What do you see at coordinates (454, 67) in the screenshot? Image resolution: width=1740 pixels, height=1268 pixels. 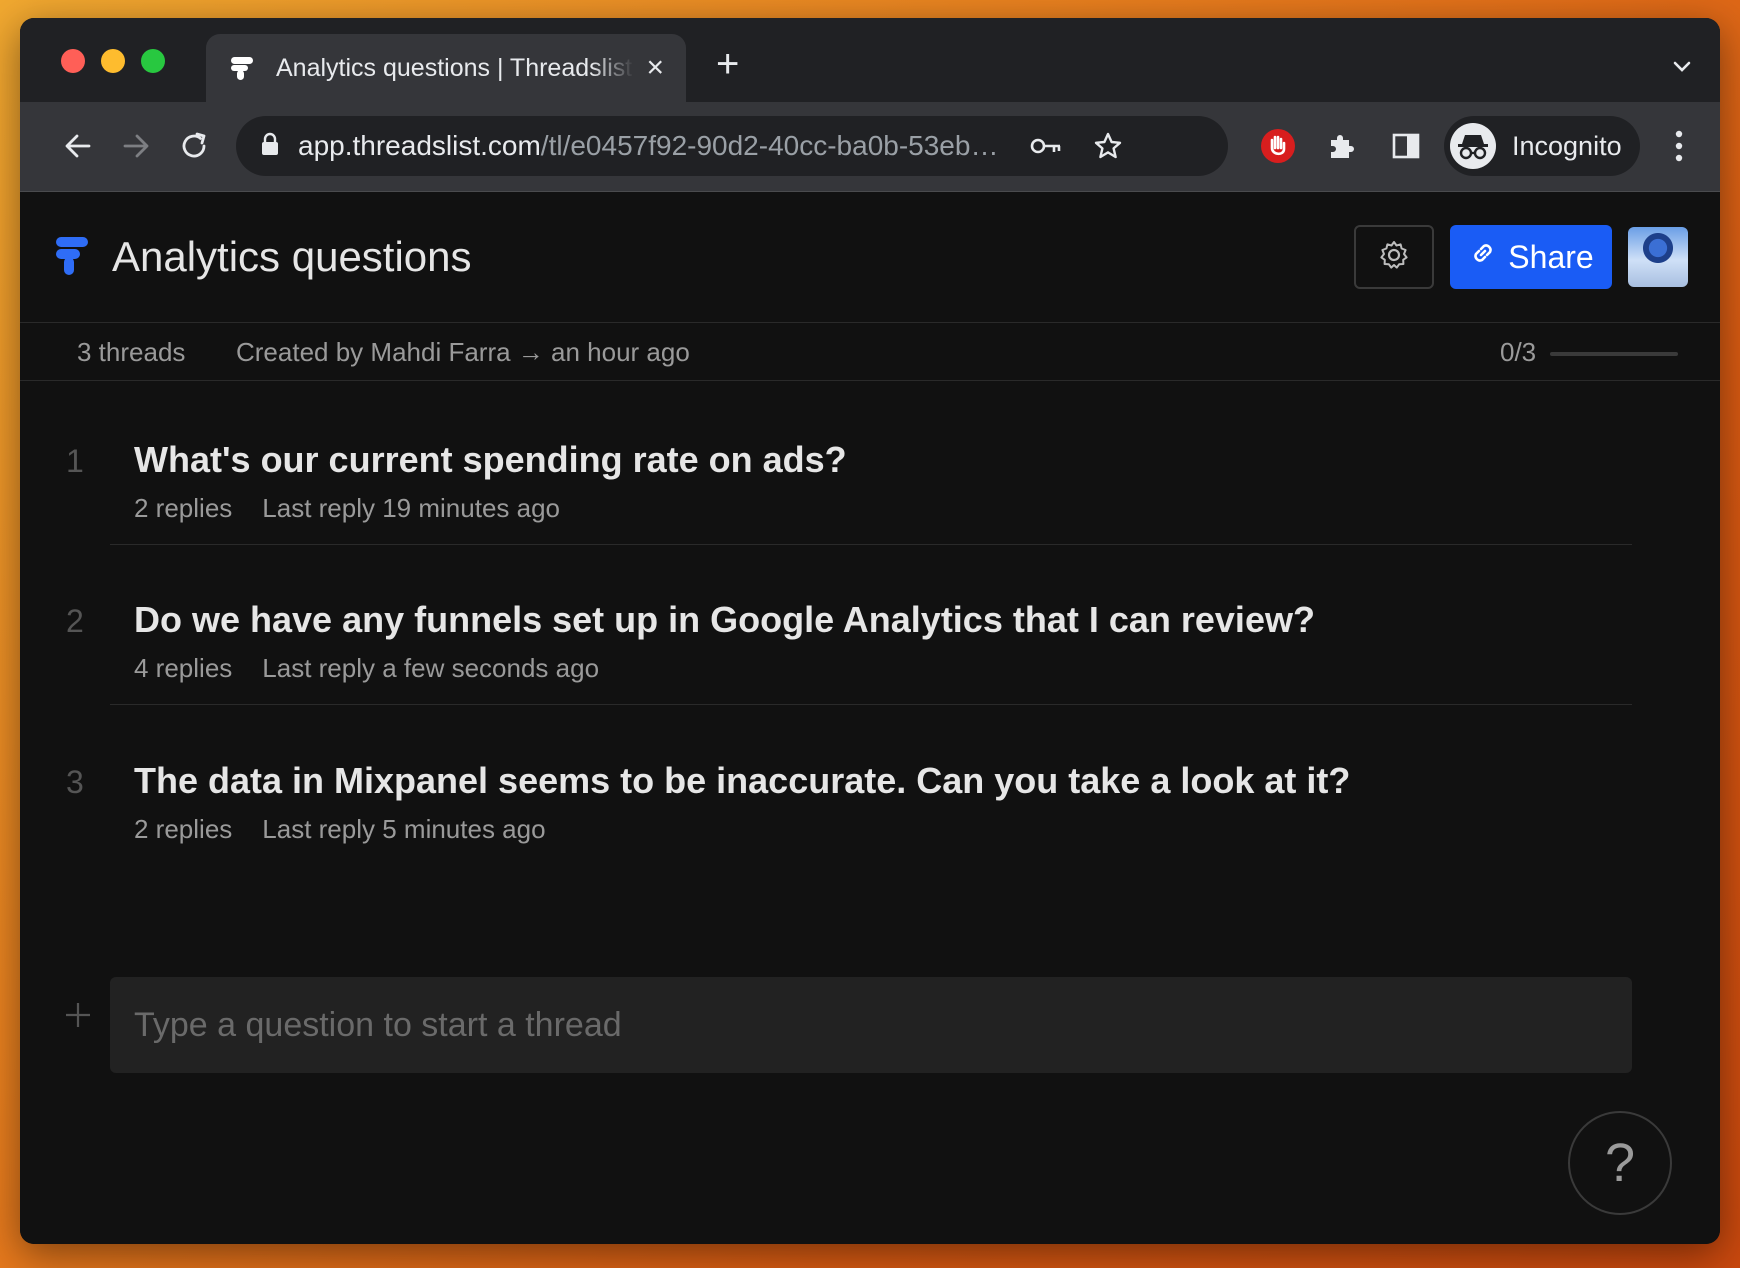 I see `tab-title: Analytics questions | Threadslist` at bounding box center [454, 67].